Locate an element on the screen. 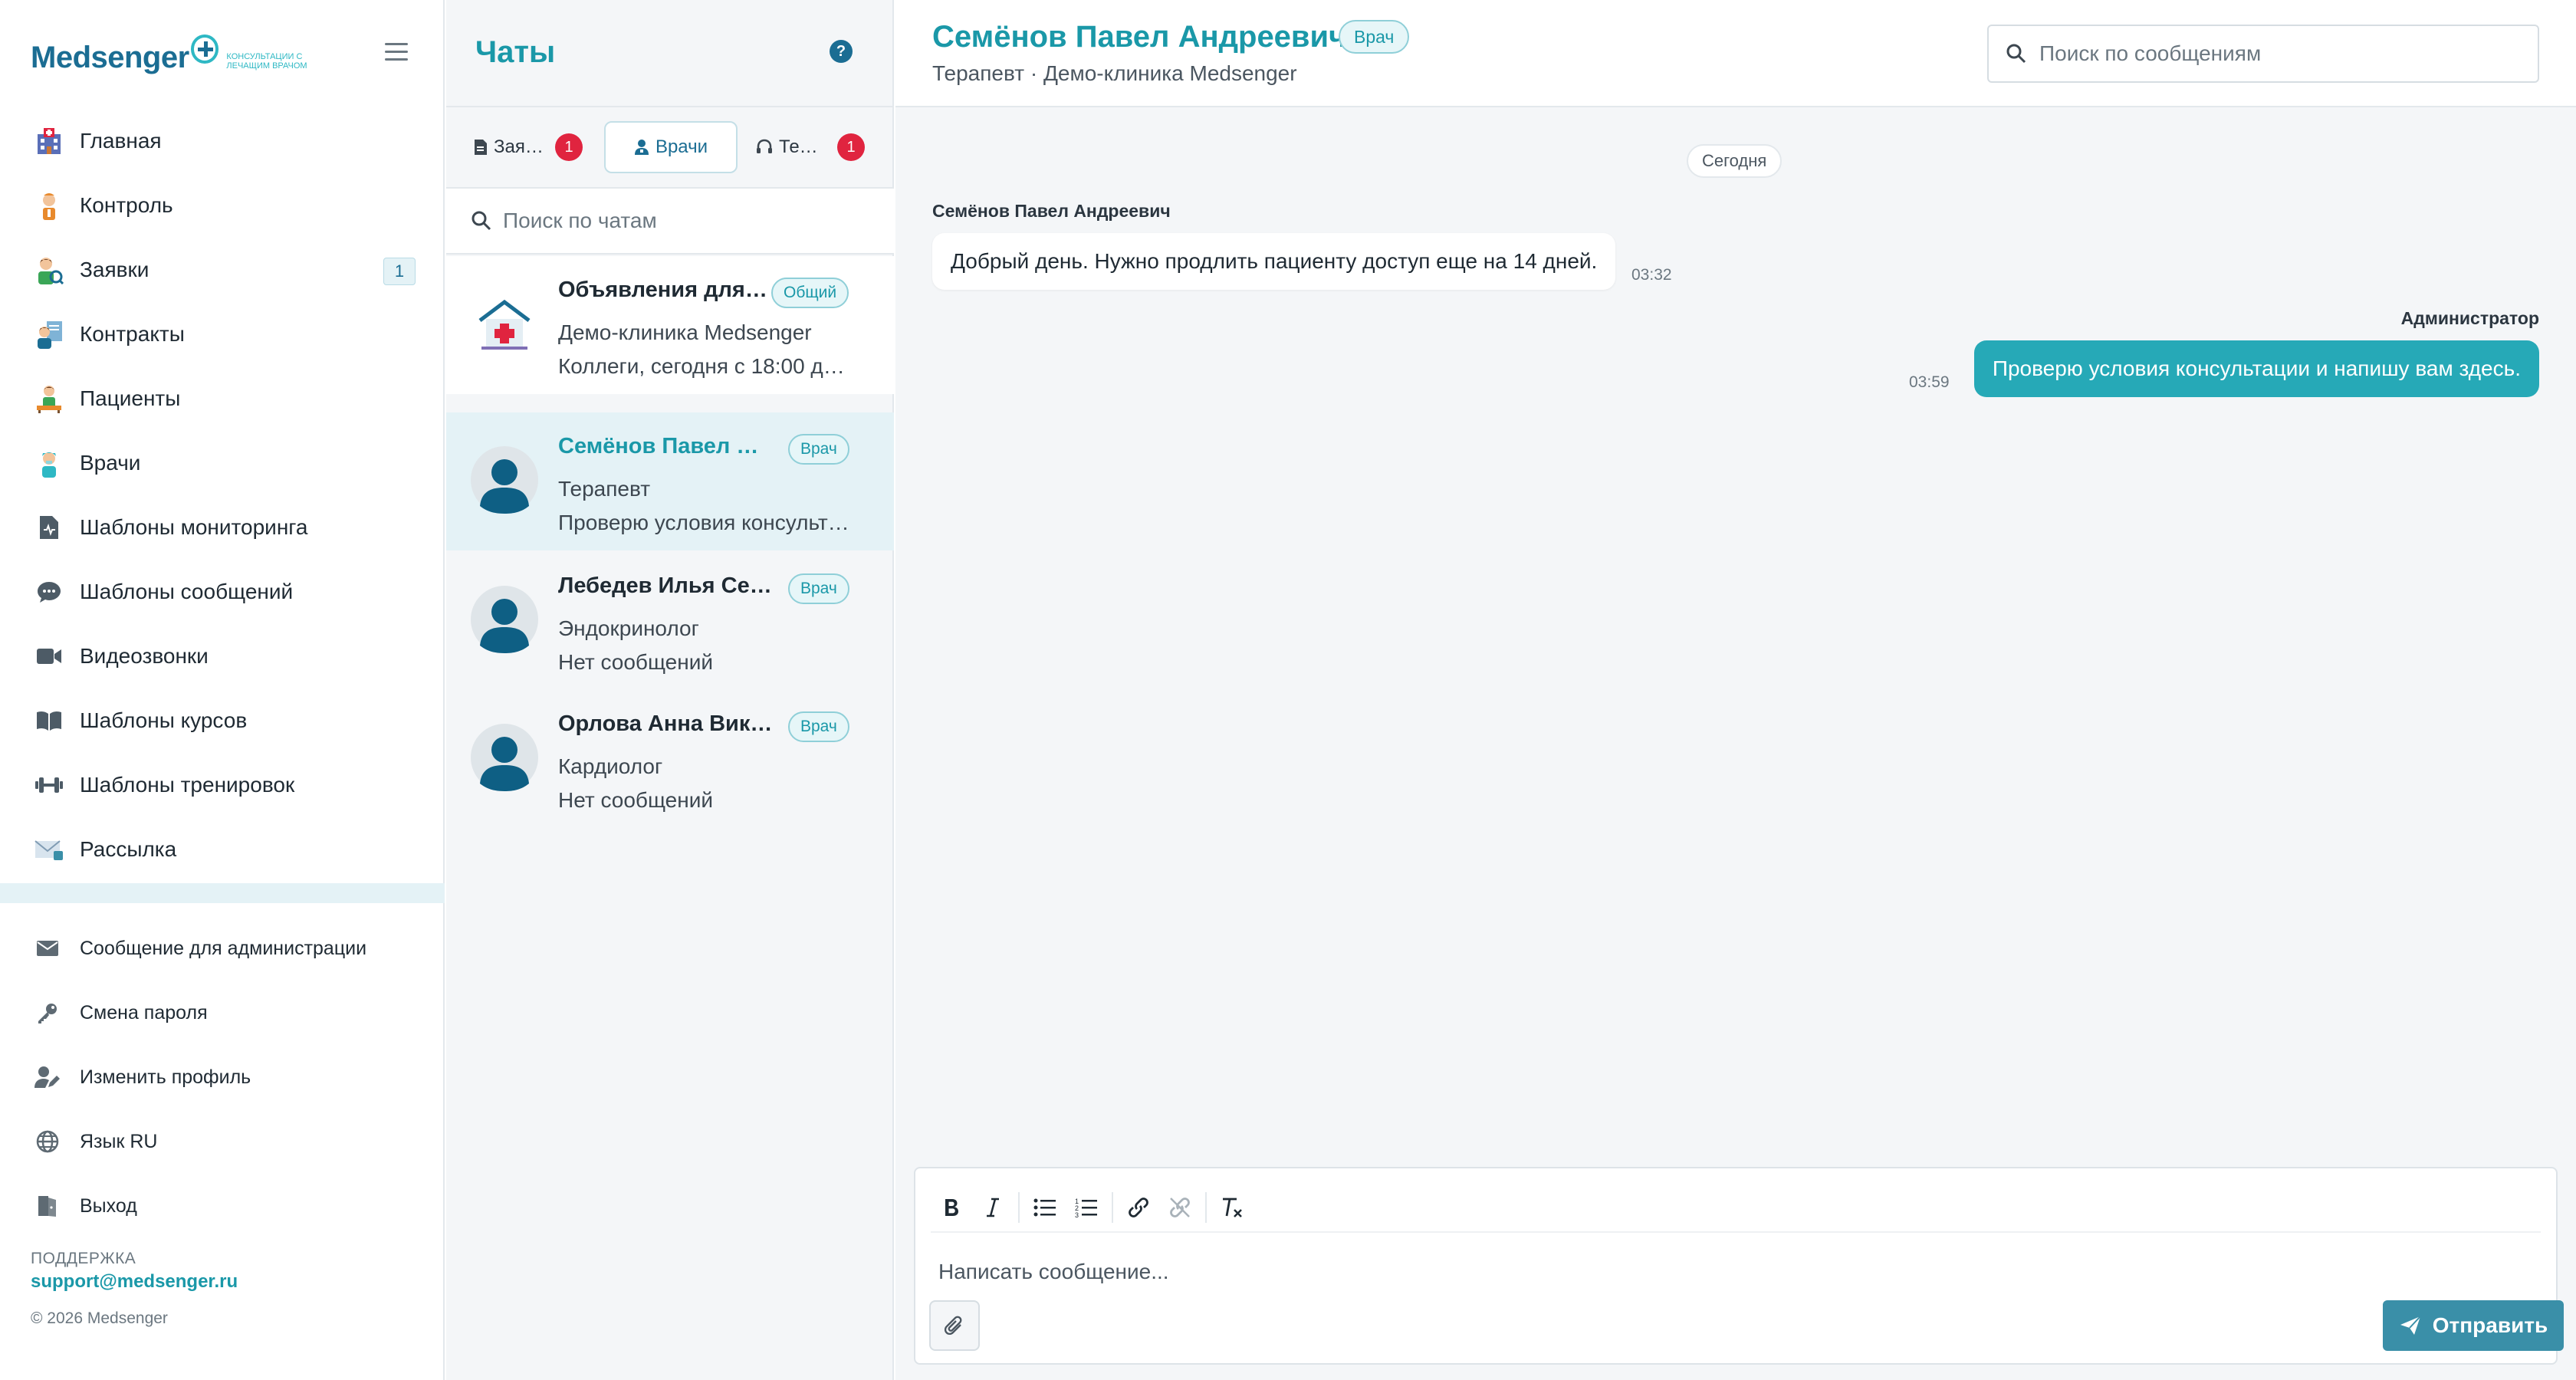 The image size is (2576, 1380). sidebar-item-contracts: Контракты is located at coordinates (222, 334).